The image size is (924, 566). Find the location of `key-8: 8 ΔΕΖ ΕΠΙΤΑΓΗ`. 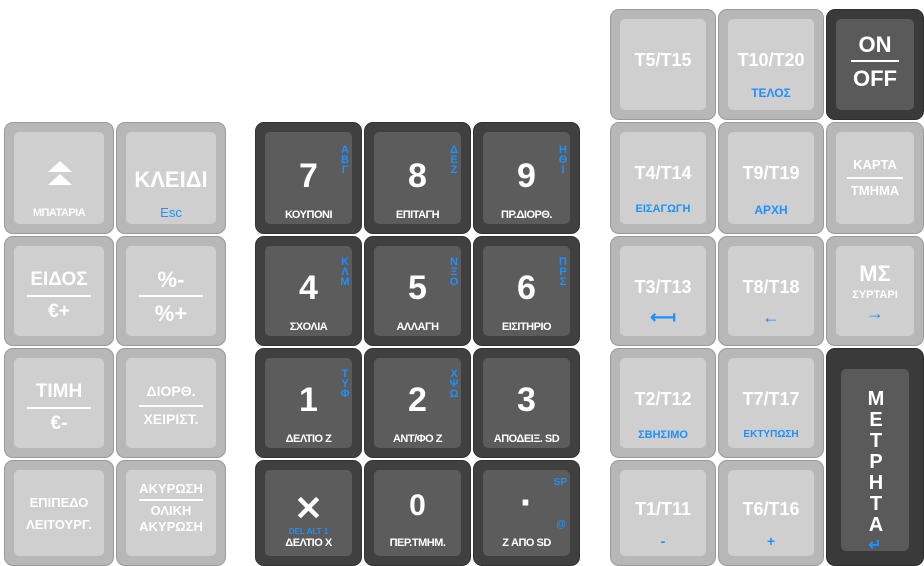

key-8: 8 ΔΕΖ ΕΠΙΤΑΓΗ is located at coordinates (417, 178).